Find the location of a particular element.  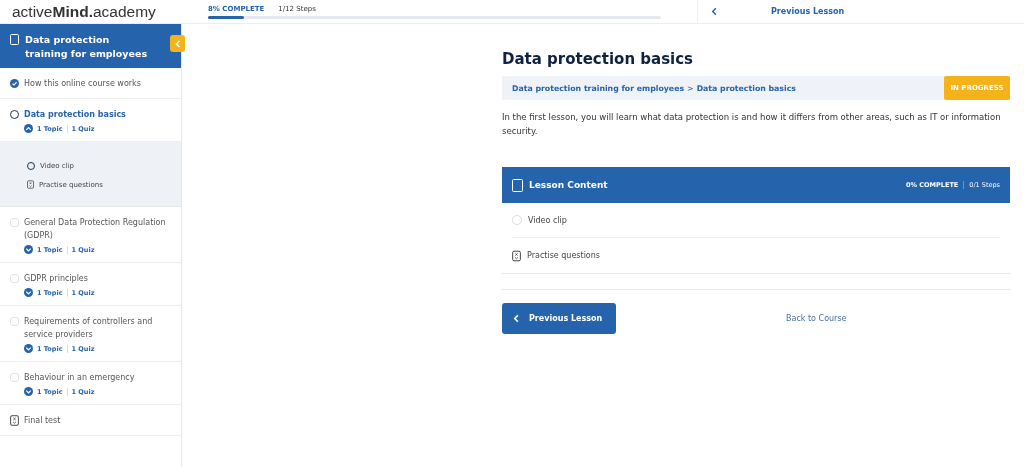

previous-lesson-button: Previous Lesson is located at coordinates (559, 318).